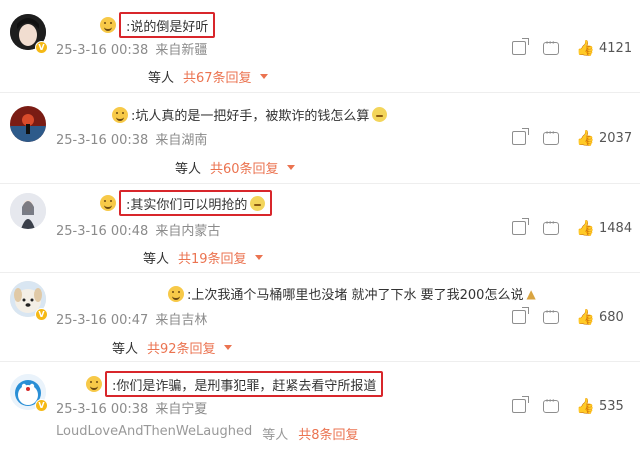 The width and height of the screenshot is (640, 456). I want to click on comment-location: 来自吉林, so click(181, 320).